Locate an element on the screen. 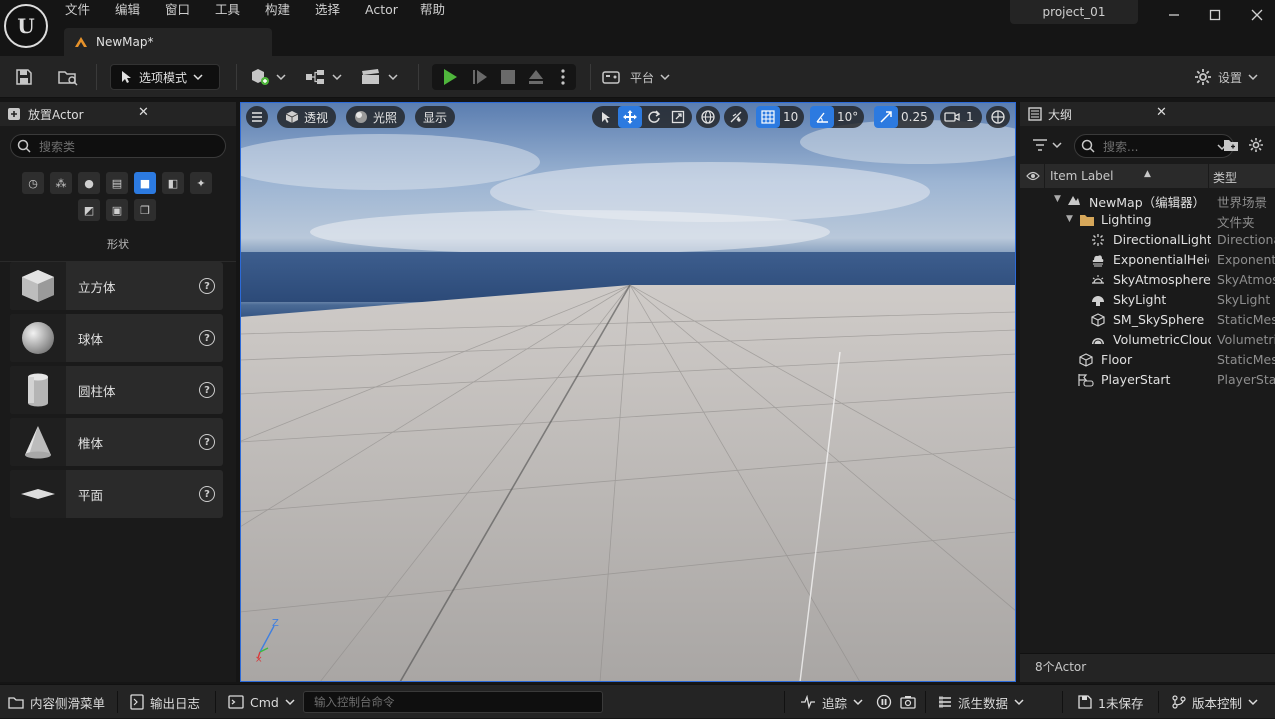  tree-row-directionallight: DirectionalLight DirectionalLight is located at coordinates (1147, 240).